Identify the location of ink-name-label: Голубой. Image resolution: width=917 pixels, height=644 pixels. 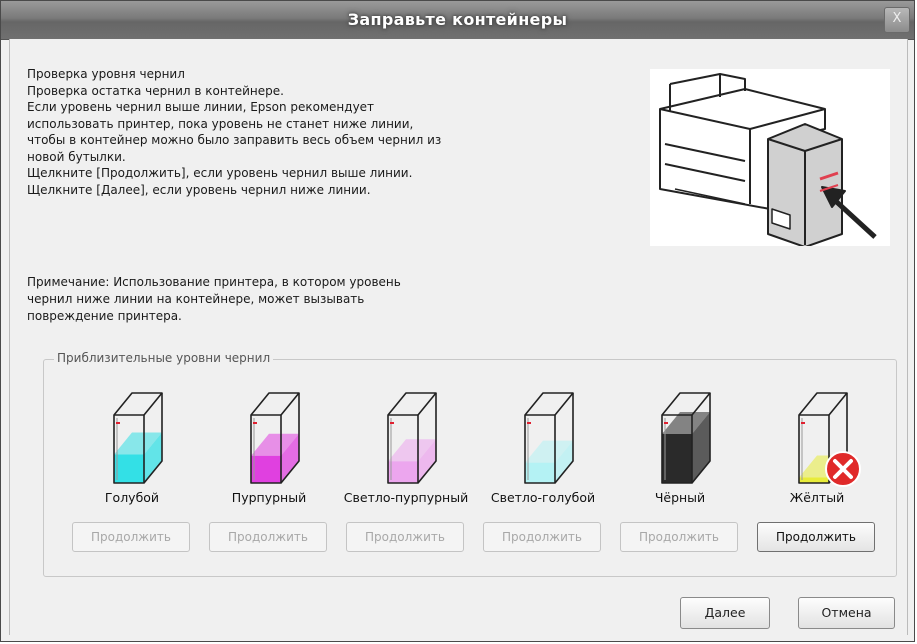
(132, 497).